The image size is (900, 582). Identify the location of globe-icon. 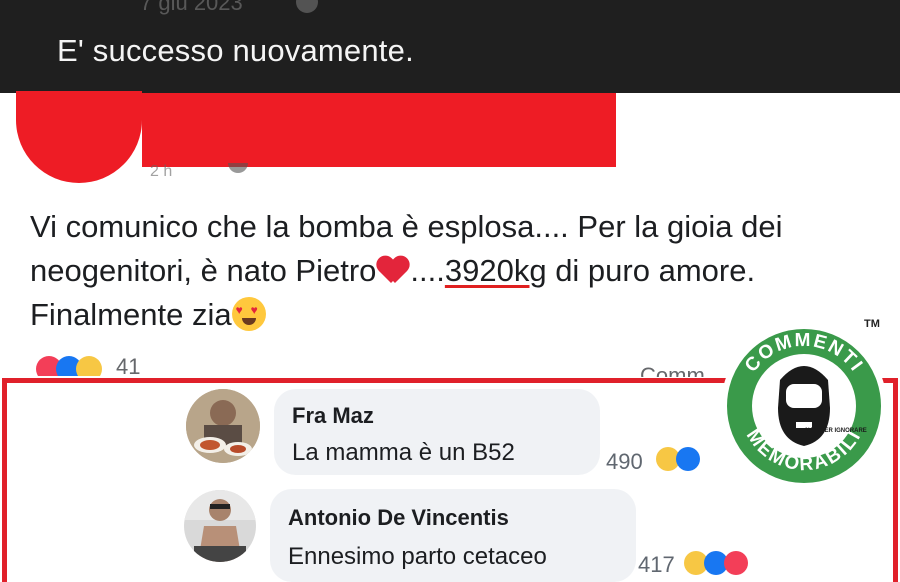
(307, 6).